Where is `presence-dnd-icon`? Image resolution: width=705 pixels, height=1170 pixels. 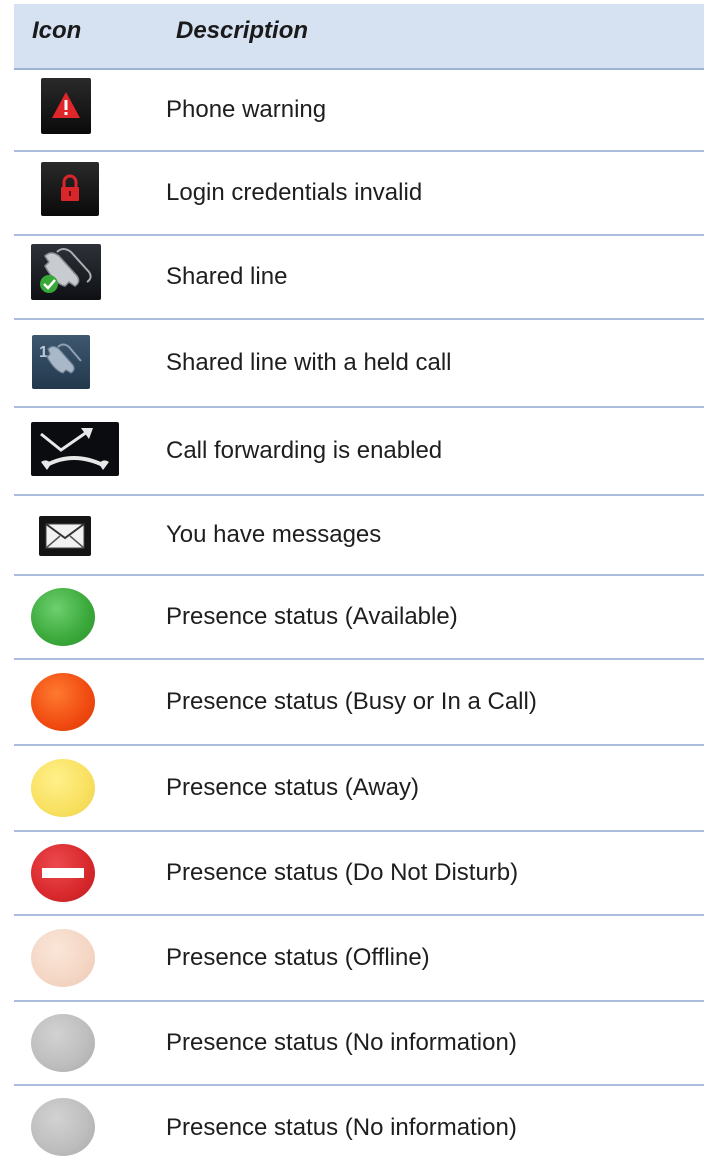
presence-dnd-icon is located at coordinates (63, 873).